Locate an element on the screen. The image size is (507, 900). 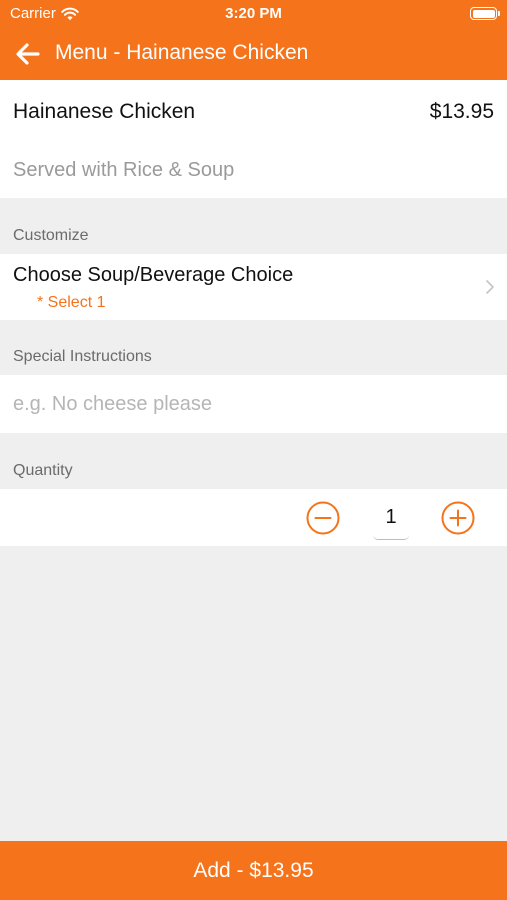
minus-circle-icon is located at coordinates (323, 518).